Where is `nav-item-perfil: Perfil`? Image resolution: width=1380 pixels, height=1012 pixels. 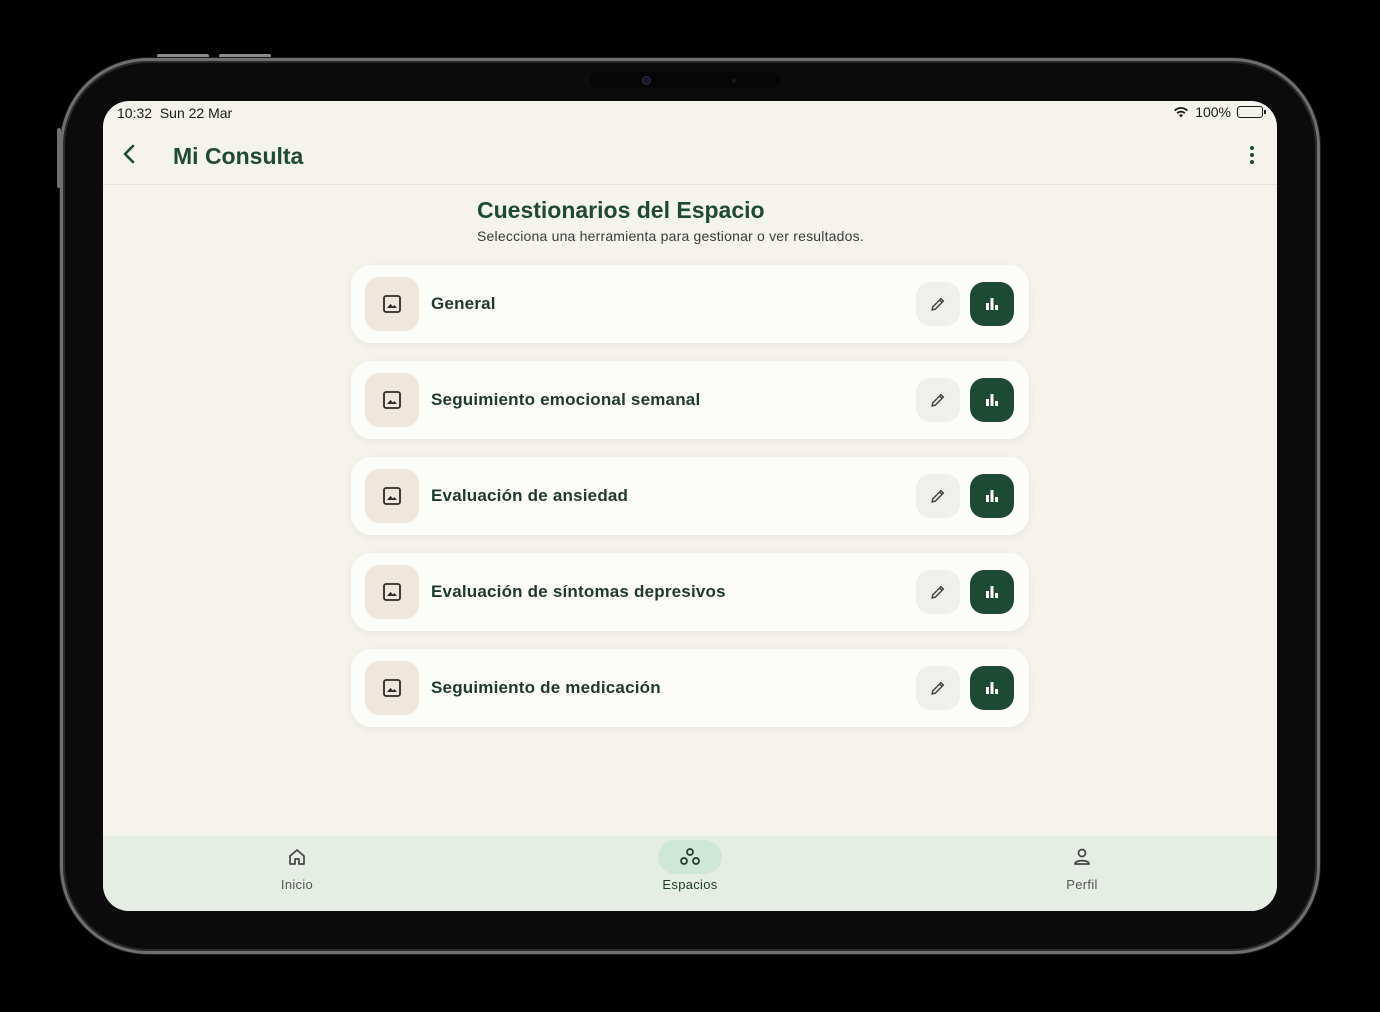
nav-item-perfil: Perfil is located at coordinates (1082, 873).